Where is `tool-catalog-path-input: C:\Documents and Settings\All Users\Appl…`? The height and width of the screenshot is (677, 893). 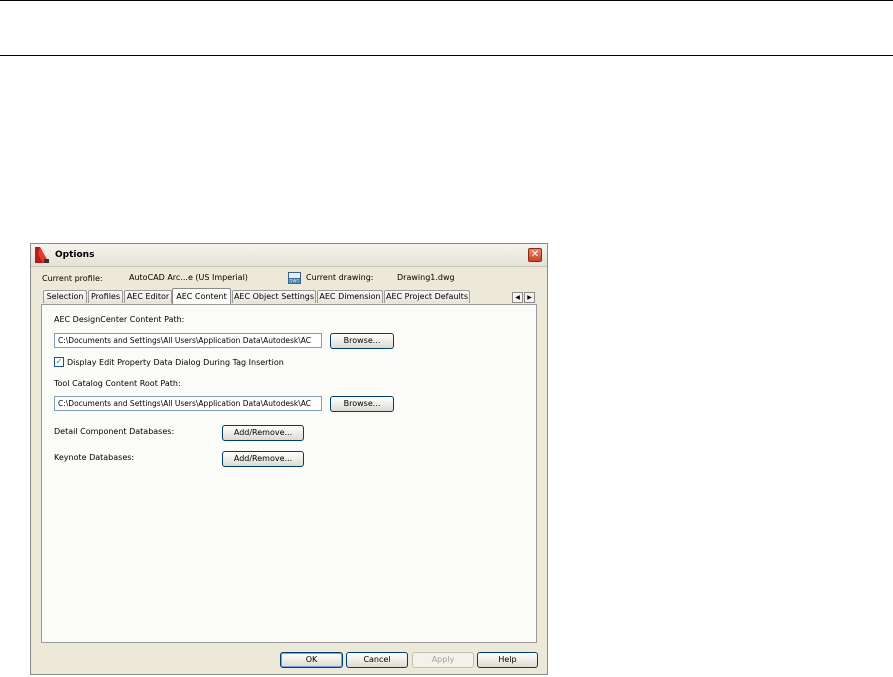 tool-catalog-path-input: C:\Documents and Settings\All Users\Appl… is located at coordinates (188, 403).